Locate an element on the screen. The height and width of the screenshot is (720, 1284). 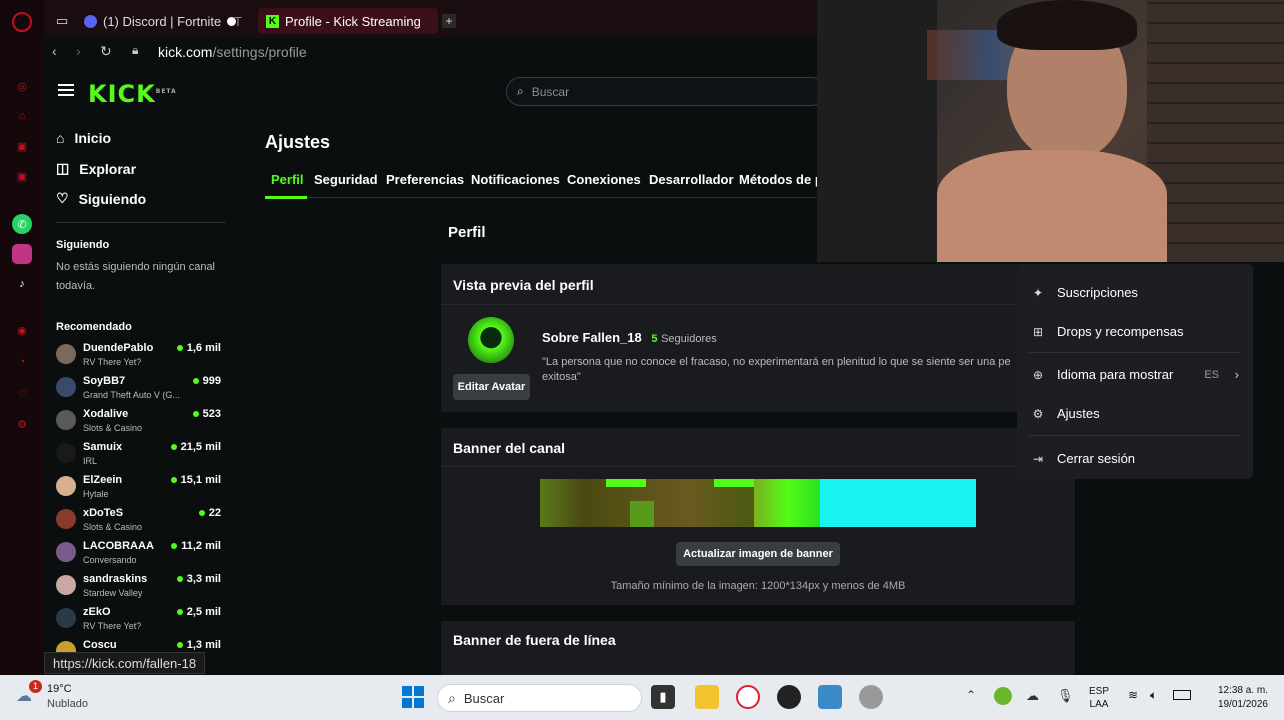
app-taskbar-icon is located at coordinates (789, 697).